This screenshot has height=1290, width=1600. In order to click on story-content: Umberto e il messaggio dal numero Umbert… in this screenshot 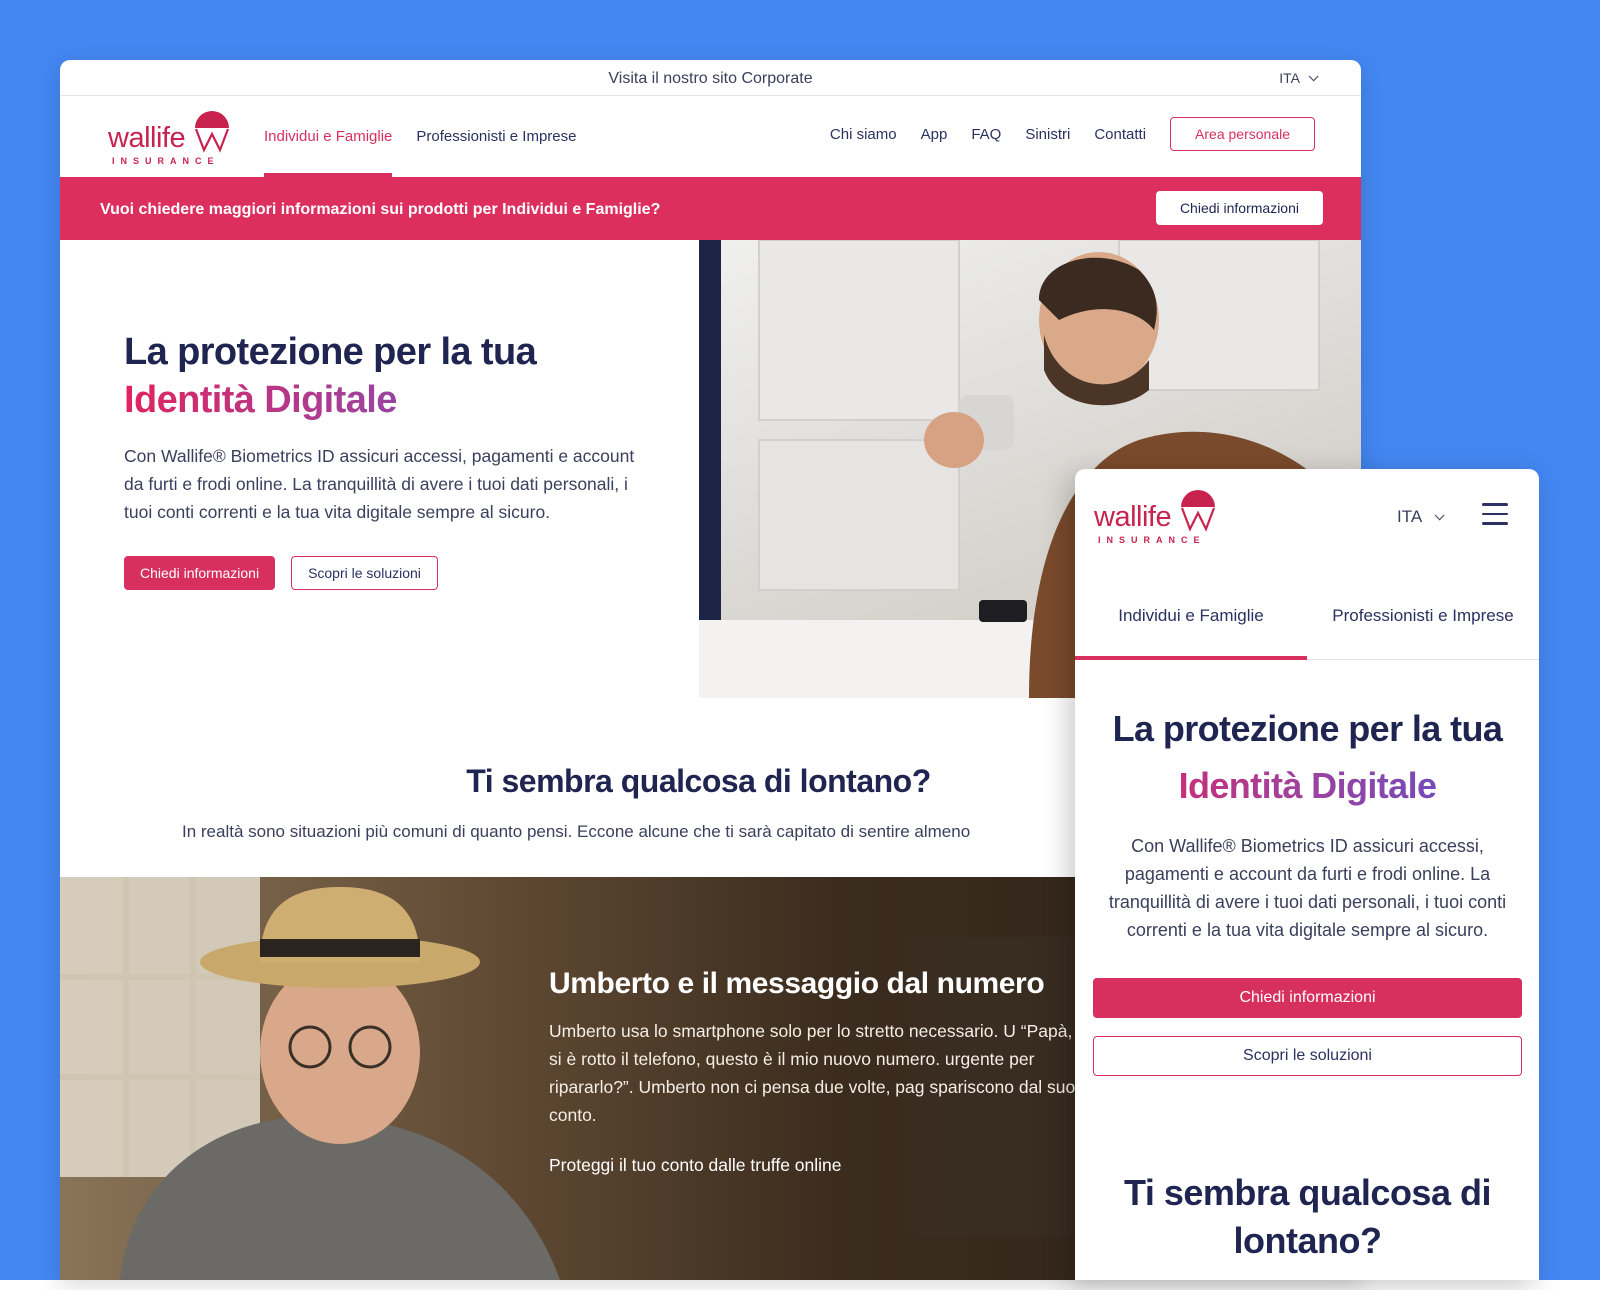, I will do `click(829, 1071)`.